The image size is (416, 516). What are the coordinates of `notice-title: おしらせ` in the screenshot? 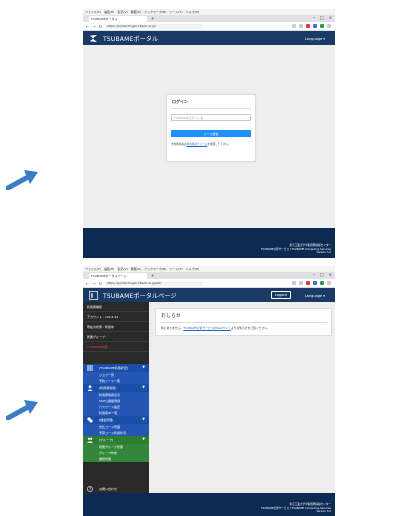 It's located at (171, 316).